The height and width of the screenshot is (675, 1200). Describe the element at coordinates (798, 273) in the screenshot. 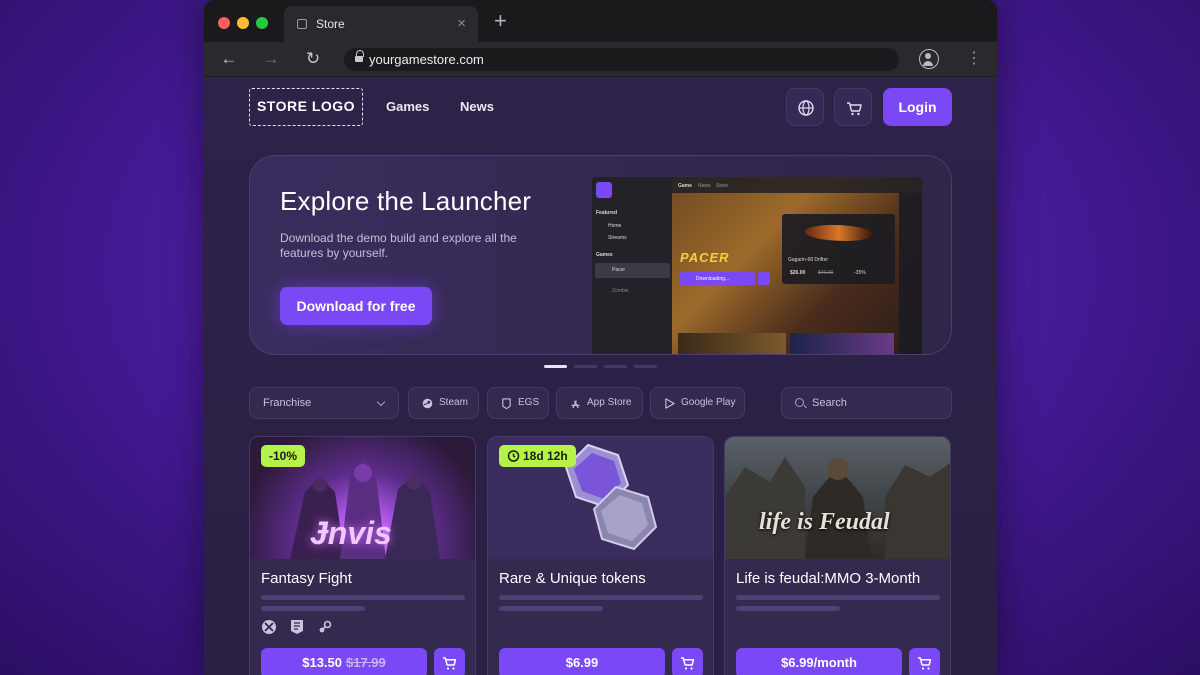

I see `launcher-card-price: $26.00` at that location.